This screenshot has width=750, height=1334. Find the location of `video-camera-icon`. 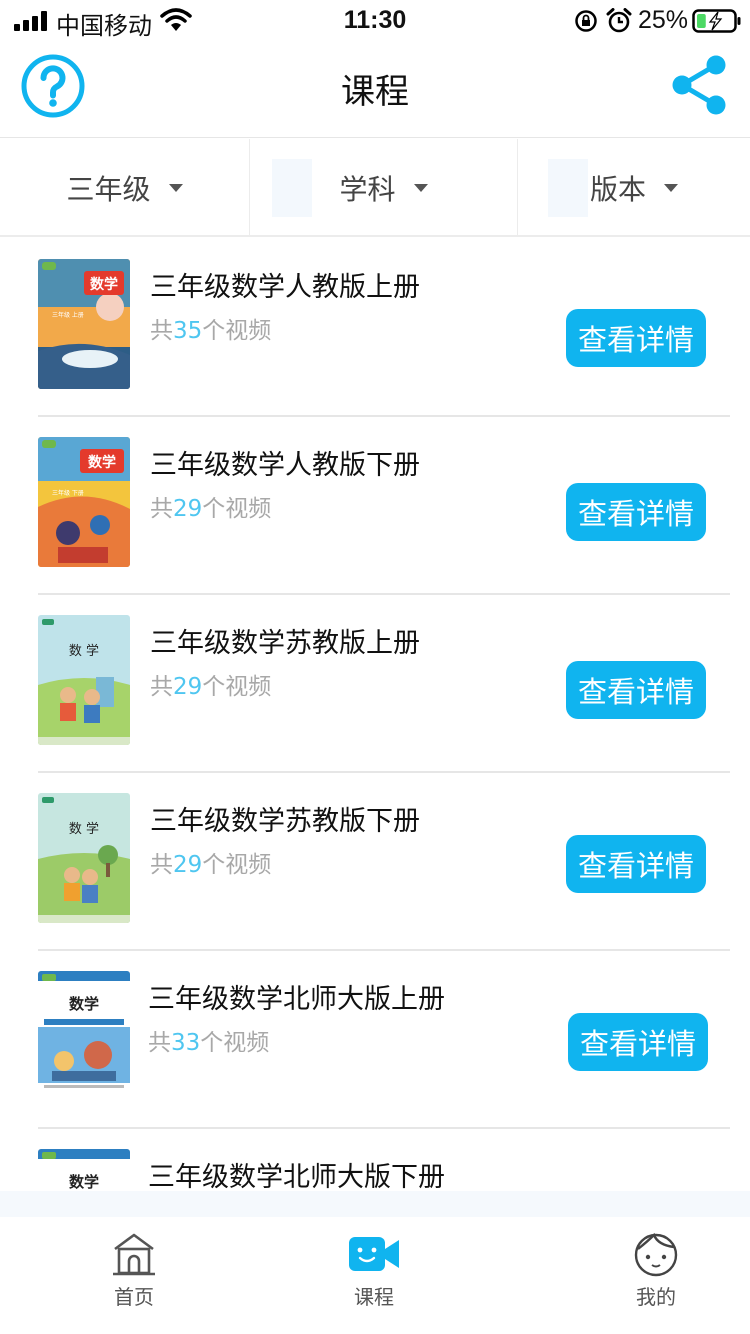

video-camera-icon is located at coordinates (374, 1254).